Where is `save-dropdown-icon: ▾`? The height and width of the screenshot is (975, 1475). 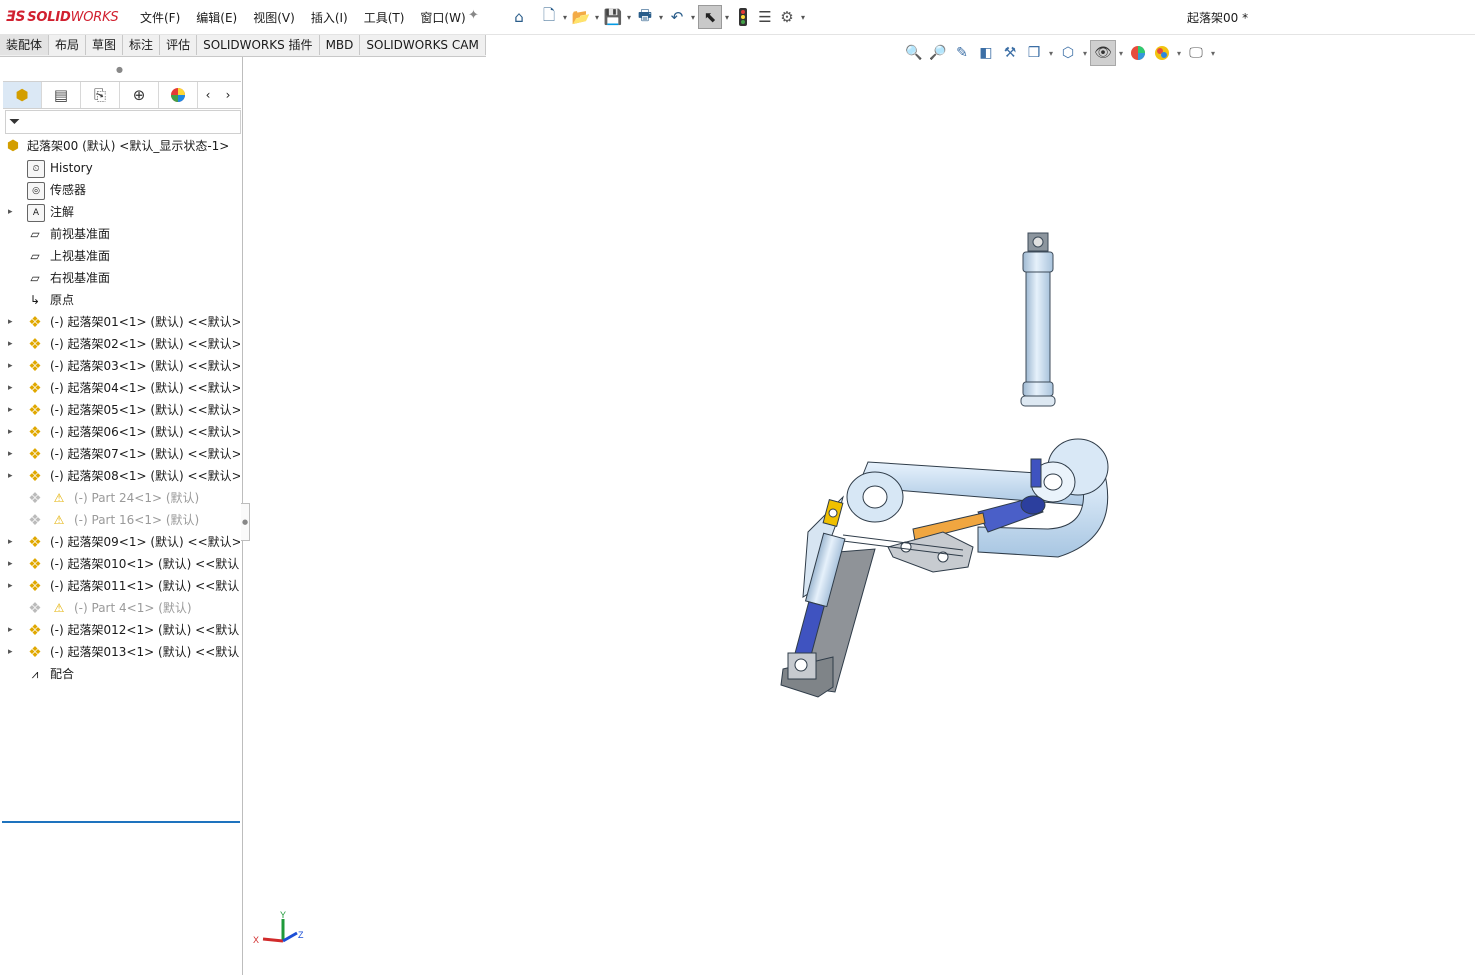 save-dropdown-icon: ▾ is located at coordinates (629, 17).